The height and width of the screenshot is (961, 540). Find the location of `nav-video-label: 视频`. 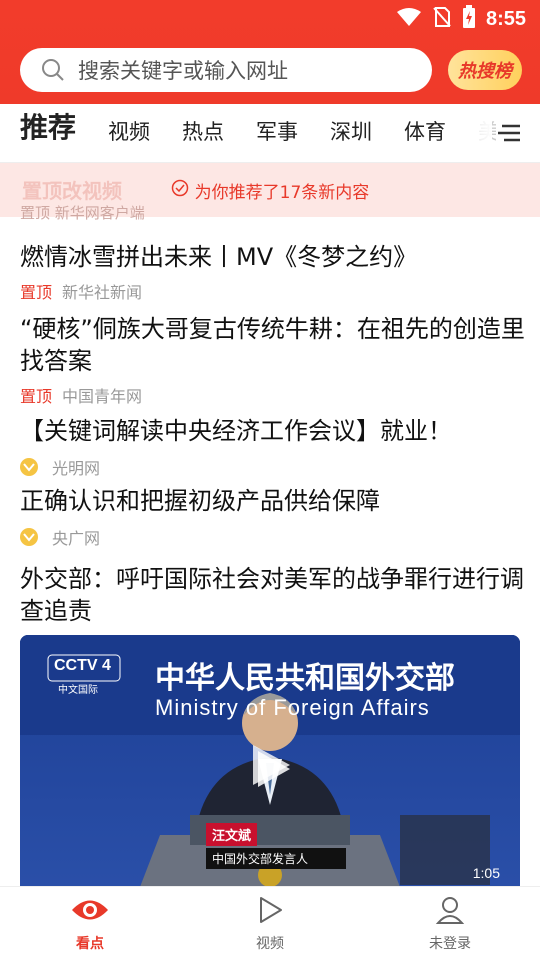

nav-video-label: 视频 is located at coordinates (270, 944).